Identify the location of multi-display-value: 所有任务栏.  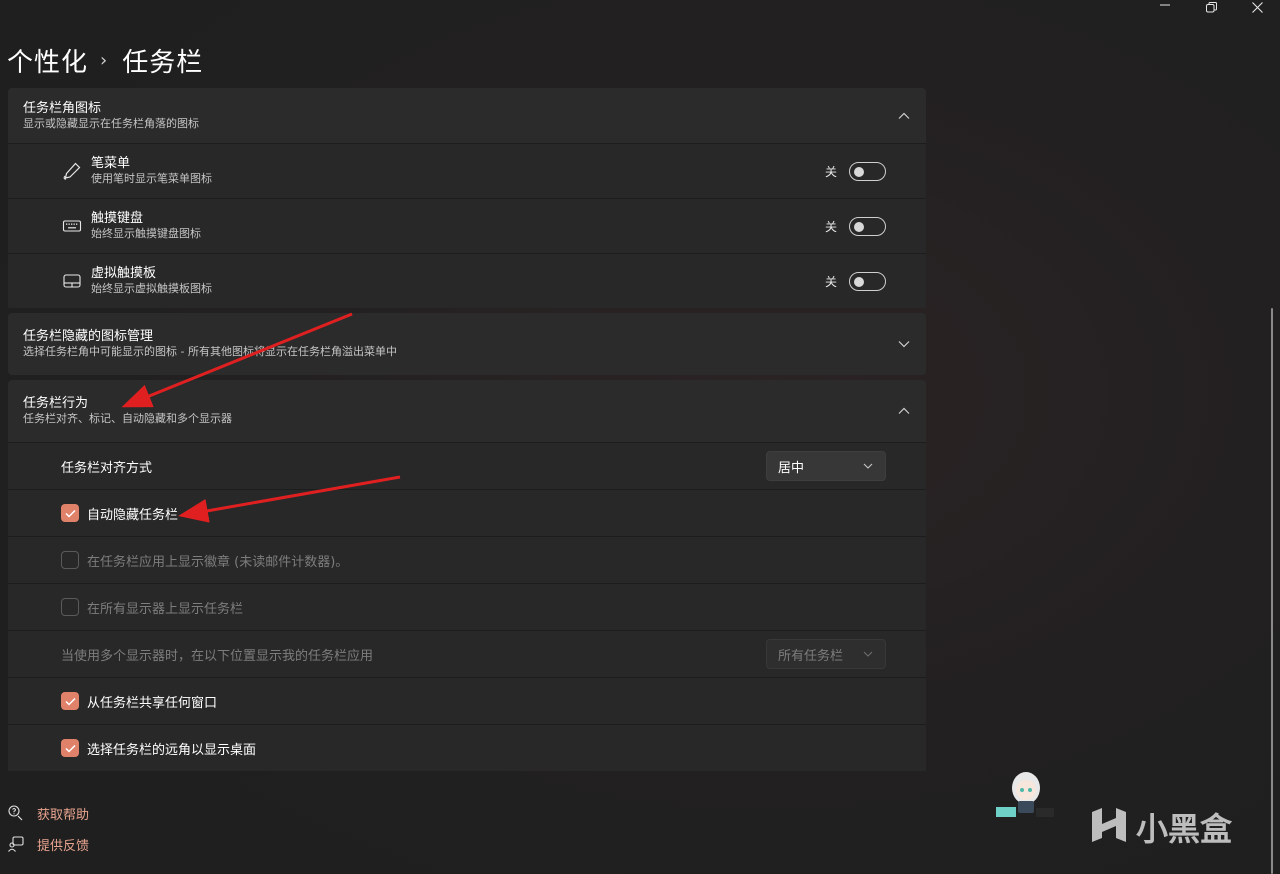
(811, 656).